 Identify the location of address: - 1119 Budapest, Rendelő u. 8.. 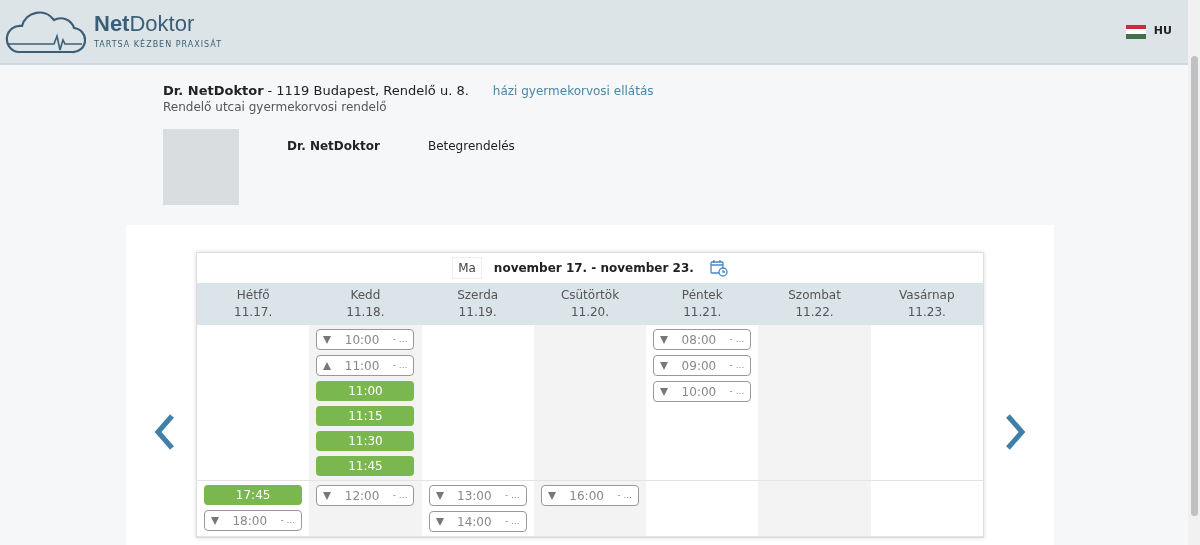
(368, 90).